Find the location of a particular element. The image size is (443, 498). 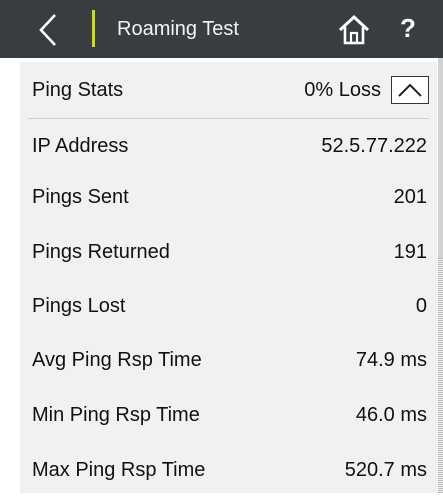

stat-row-min-ping: Min Ping Rsp Time 46.0 ms is located at coordinates (228, 415).